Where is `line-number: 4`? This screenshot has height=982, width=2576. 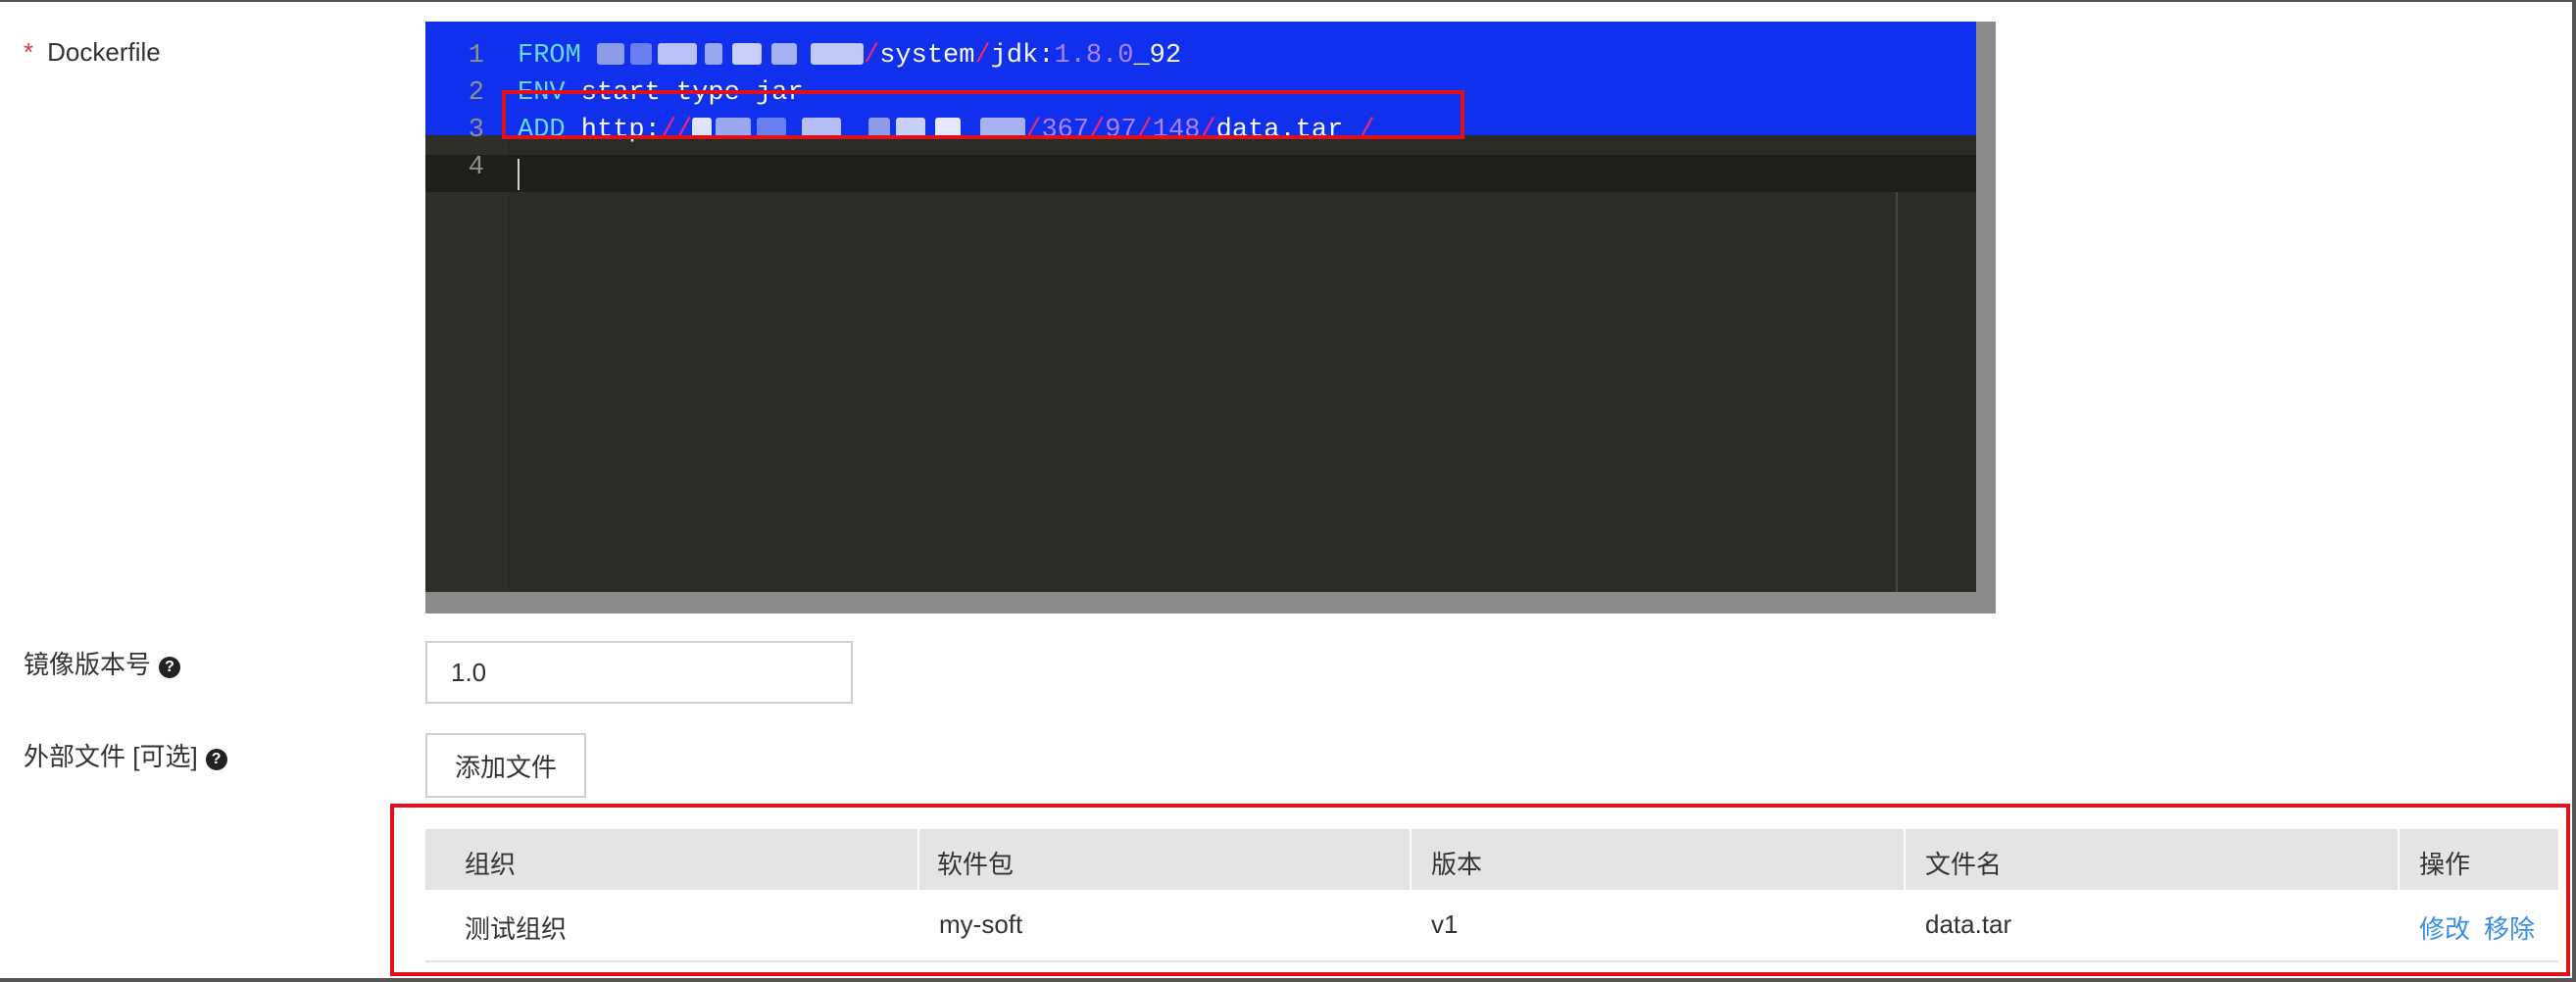
line-number: 4 is located at coordinates (476, 167).